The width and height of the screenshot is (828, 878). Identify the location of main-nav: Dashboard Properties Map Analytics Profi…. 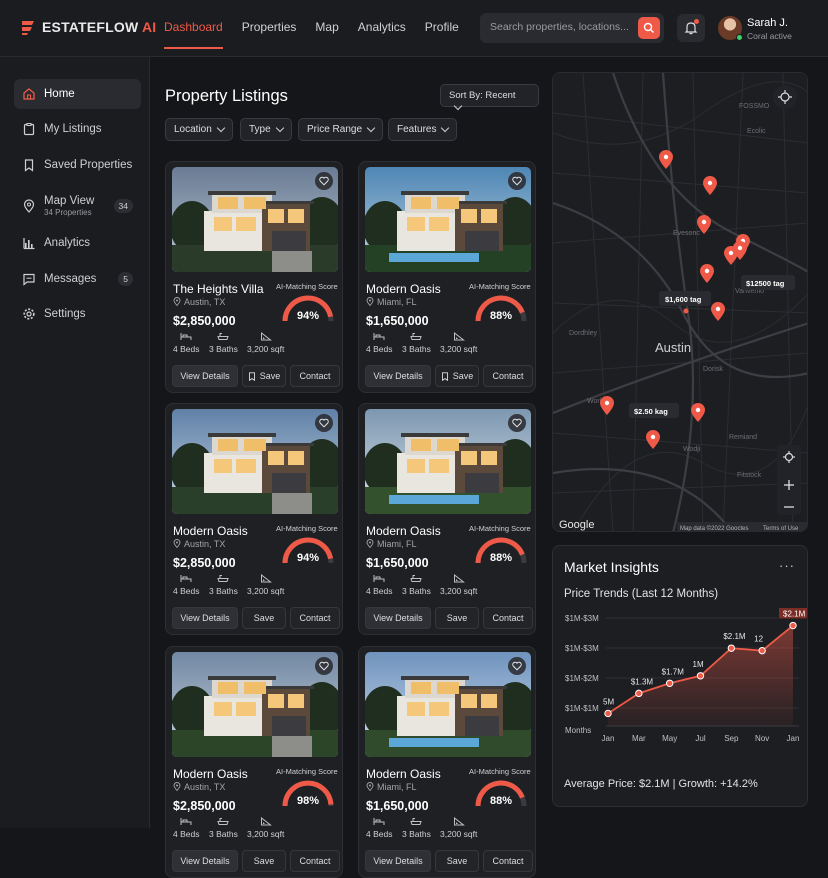
(311, 34).